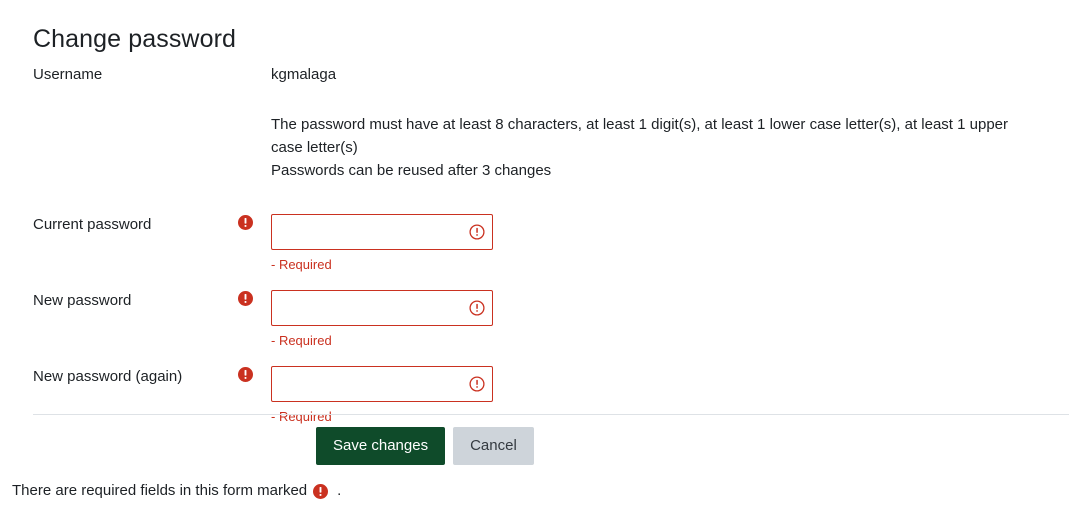  What do you see at coordinates (92, 224) in the screenshot?
I see `current-password-label: Current password` at bounding box center [92, 224].